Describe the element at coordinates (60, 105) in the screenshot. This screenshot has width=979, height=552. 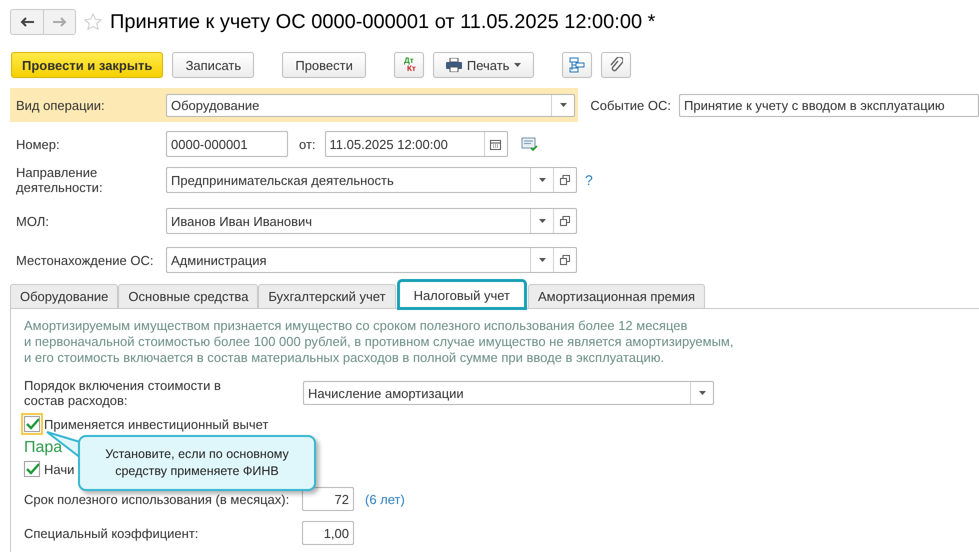
I see `field-label: Вид операции:` at that location.